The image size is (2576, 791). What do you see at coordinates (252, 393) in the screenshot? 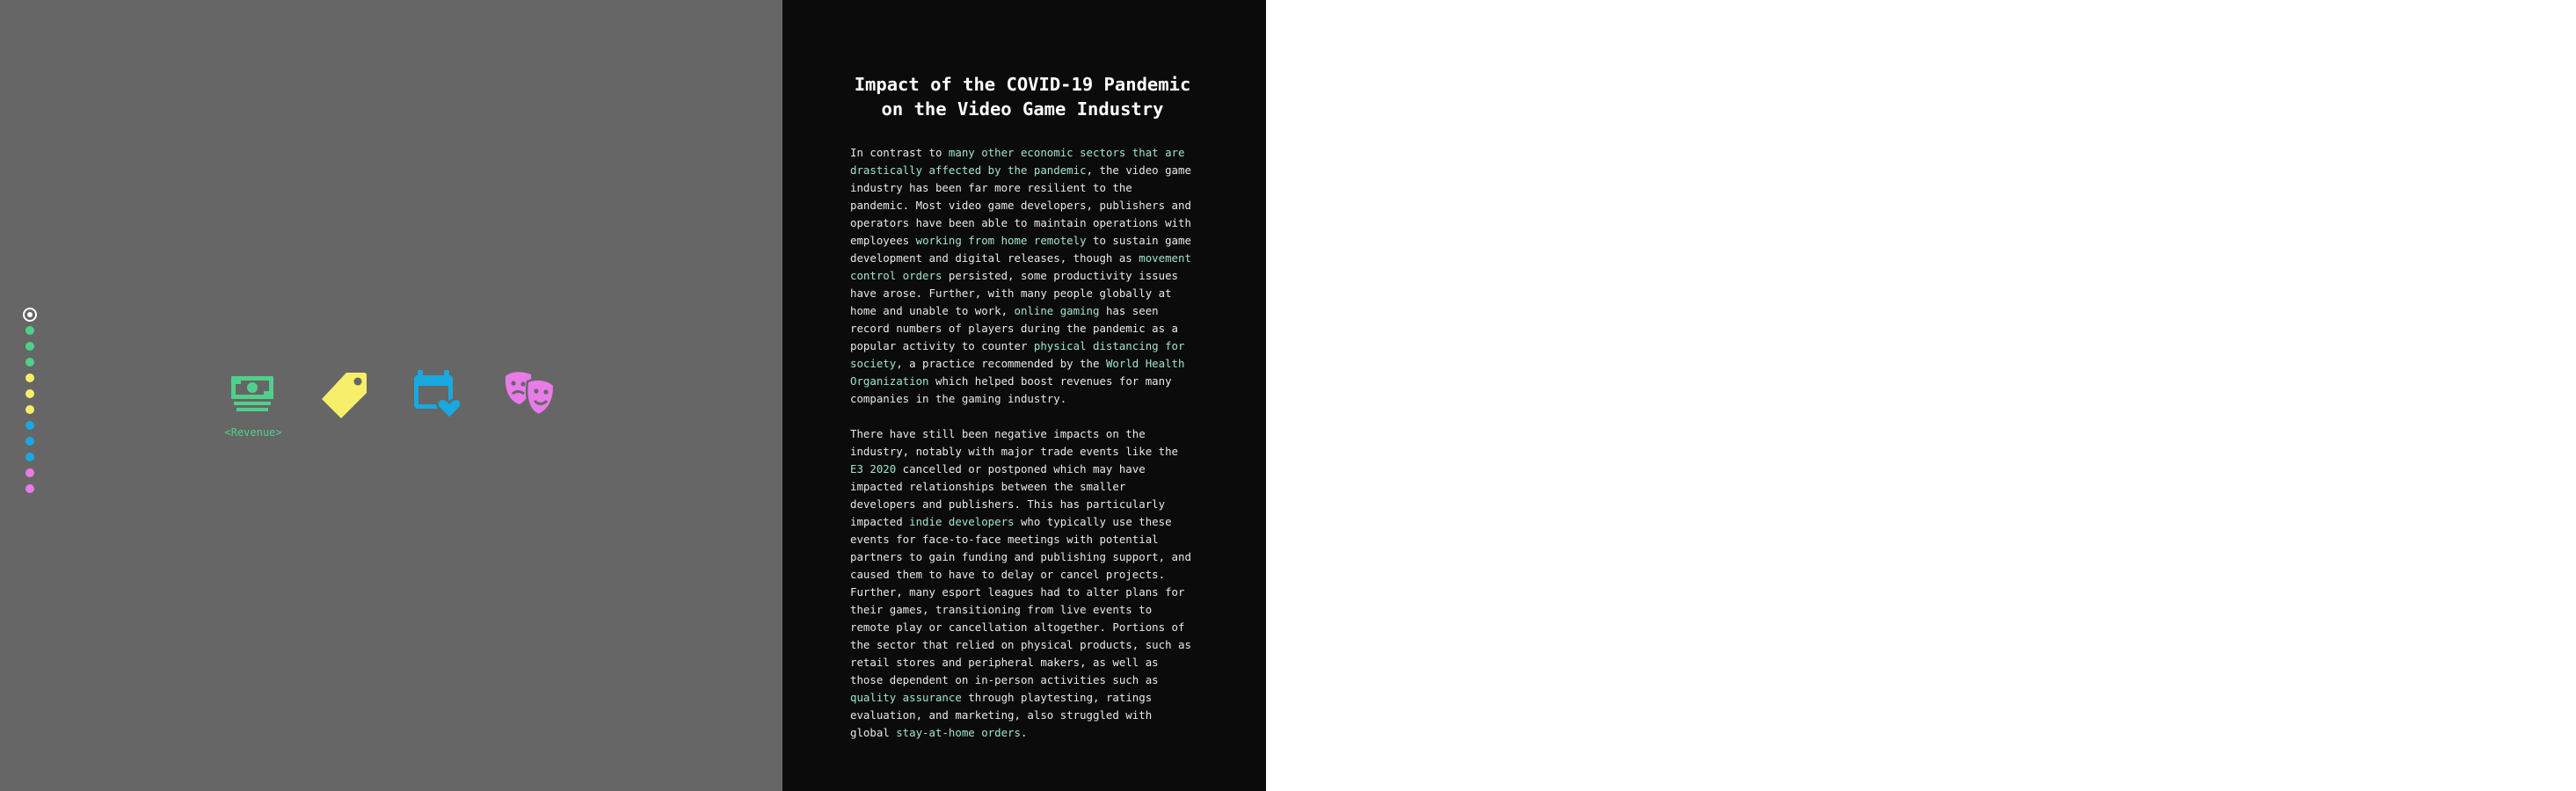
I see `money-icon` at bounding box center [252, 393].